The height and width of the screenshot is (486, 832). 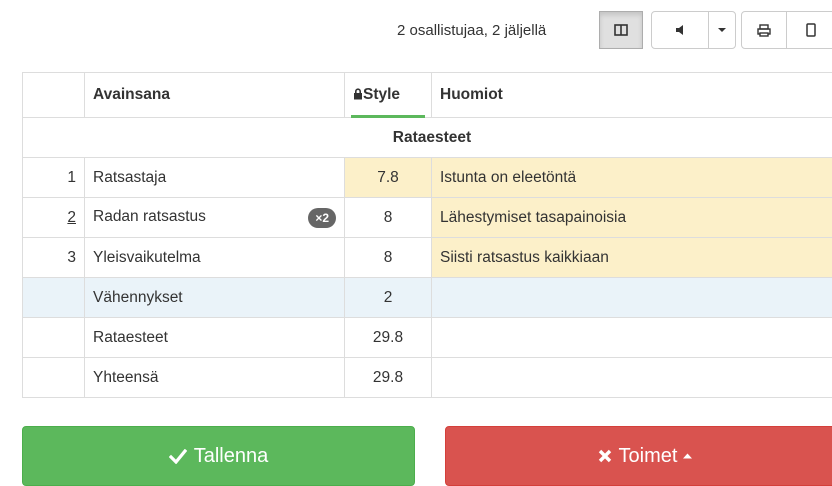 I want to click on active-column-indicator, so click(x=388, y=116).